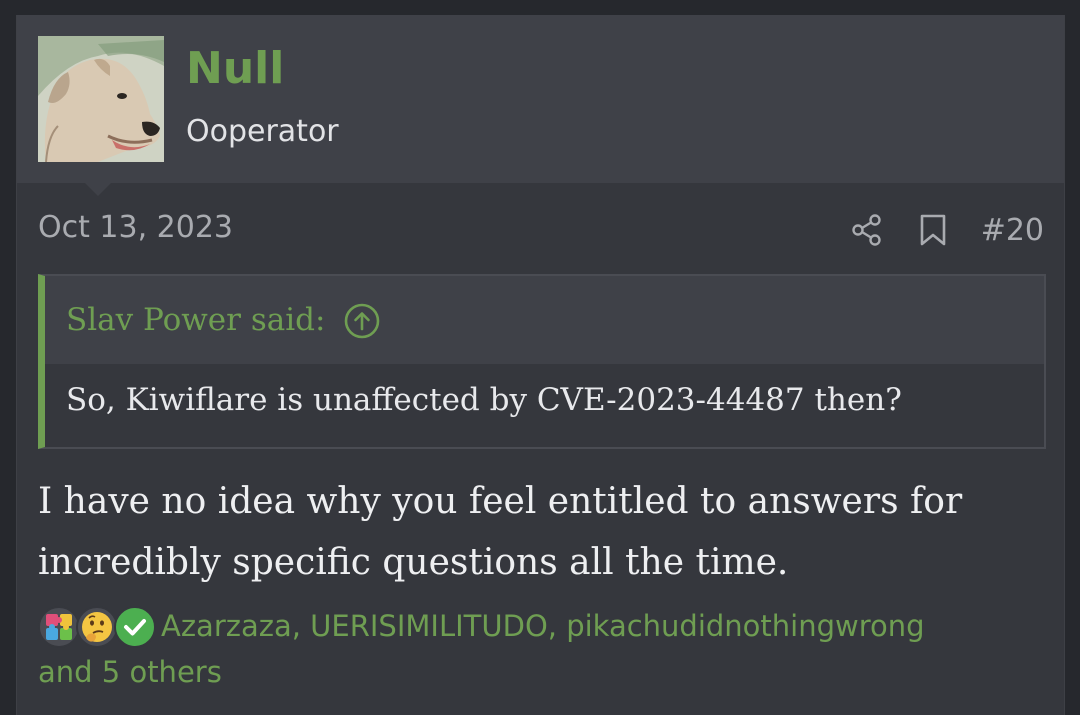 Image resolution: width=1080 pixels, height=715 pixels. I want to click on reaction-icons, so click(97, 625).